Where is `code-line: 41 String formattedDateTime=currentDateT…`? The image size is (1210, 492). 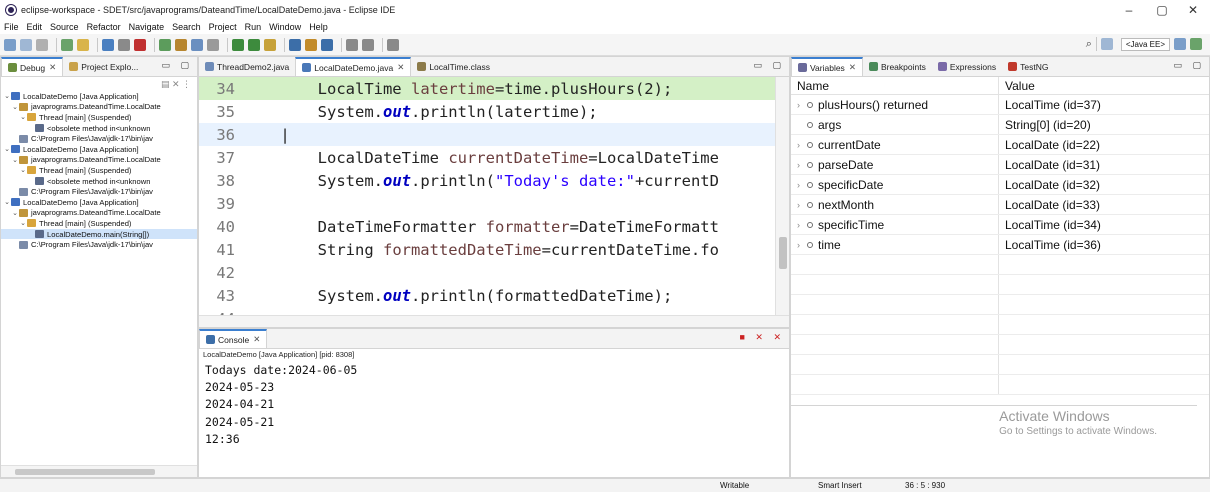
code-line: 41 String formattedDateTime=currentDateT… is located at coordinates (487, 249).